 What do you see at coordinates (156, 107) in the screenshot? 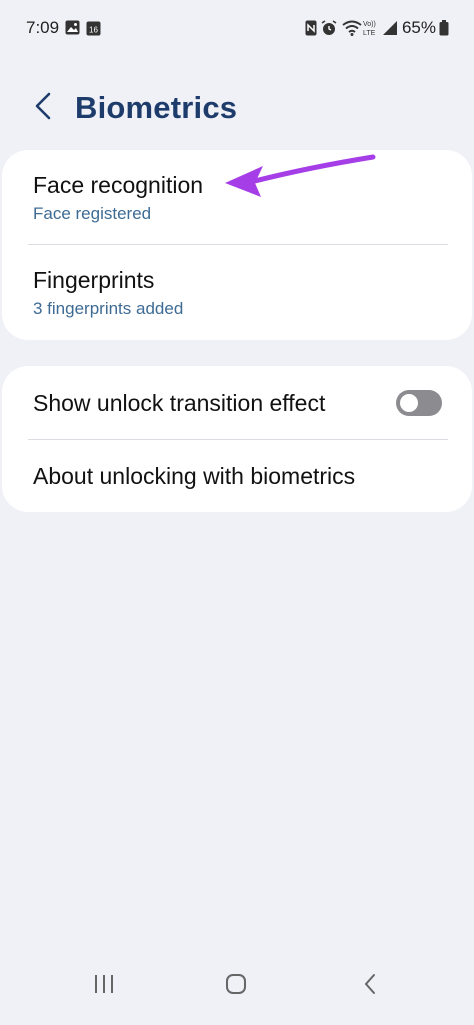
I see `page-title: Biometrics` at bounding box center [156, 107].